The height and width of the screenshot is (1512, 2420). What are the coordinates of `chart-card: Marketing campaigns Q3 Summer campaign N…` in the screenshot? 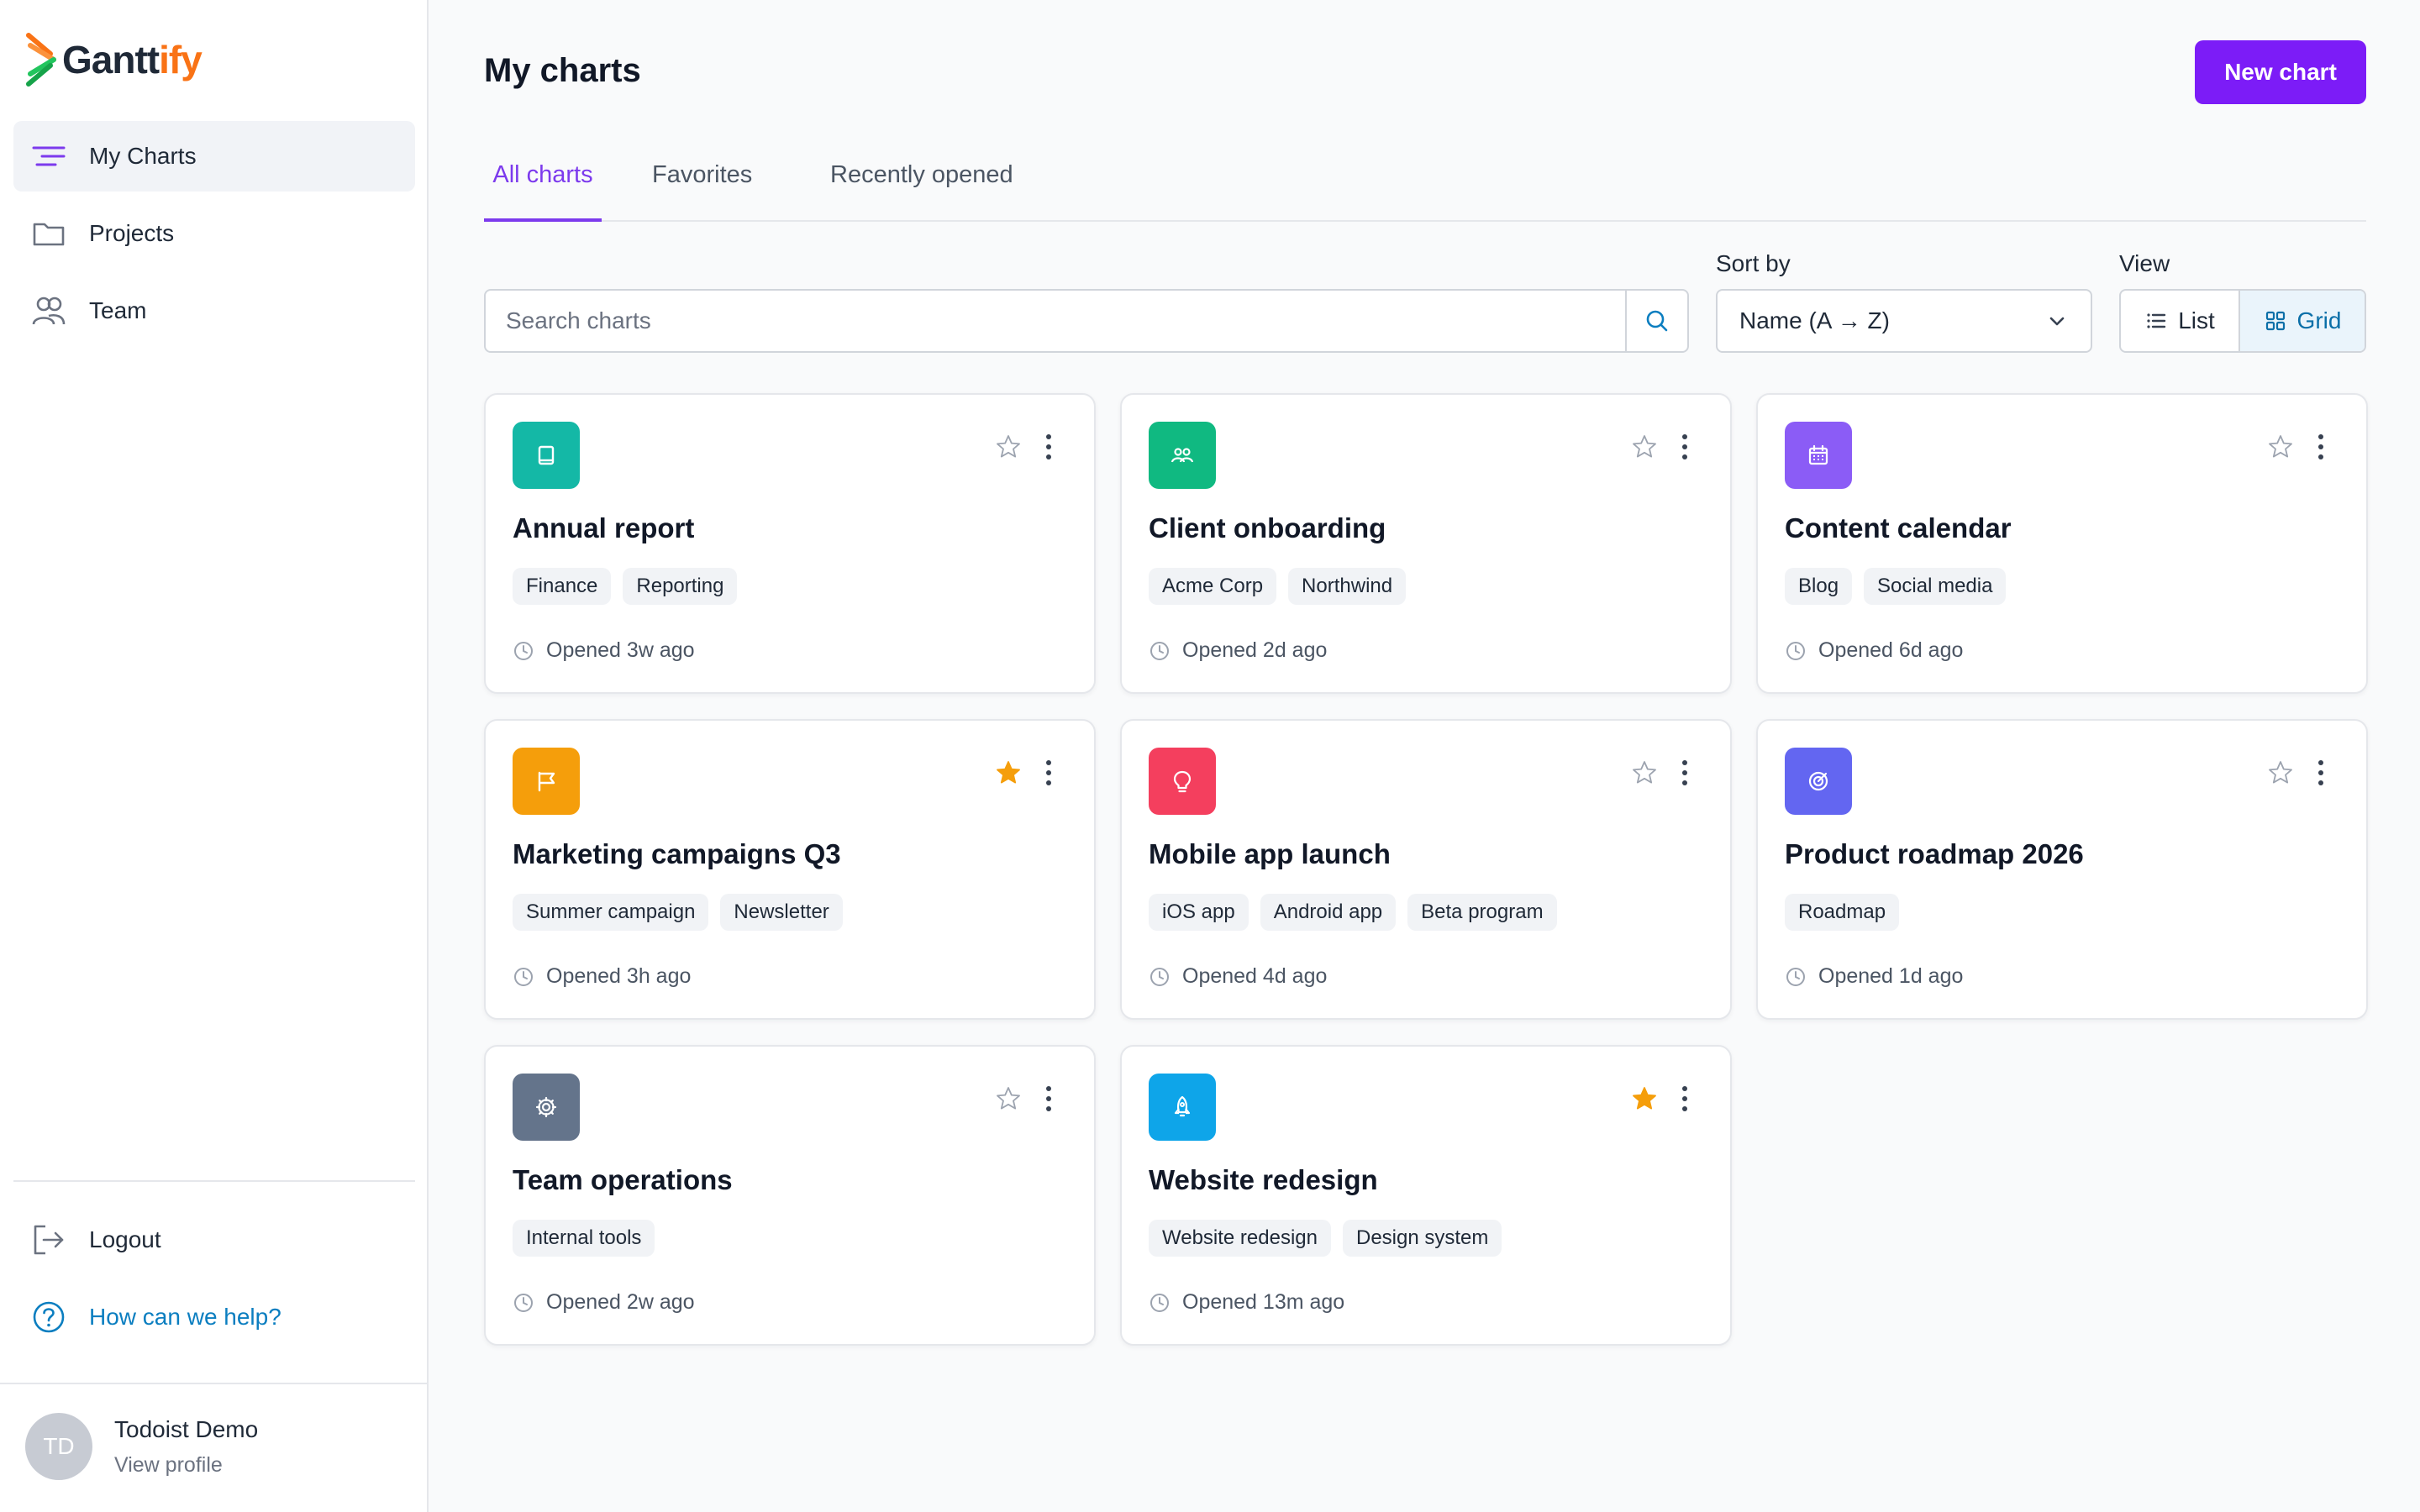 It's located at (790, 869).